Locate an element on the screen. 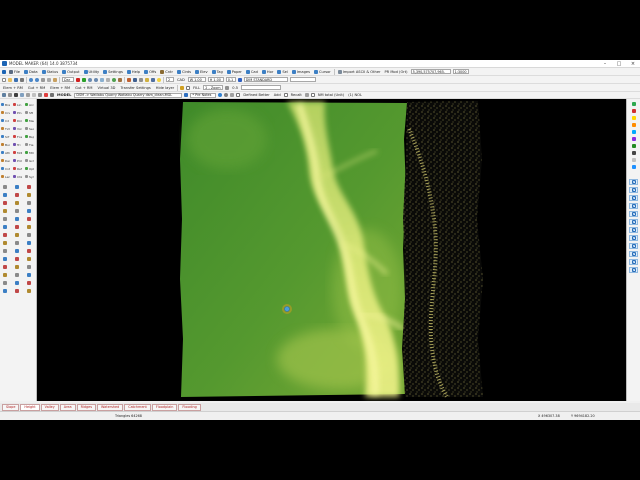 Image resolution: width=640 pixels, height=480 pixels. aux-select is located at coordinates (302, 79).